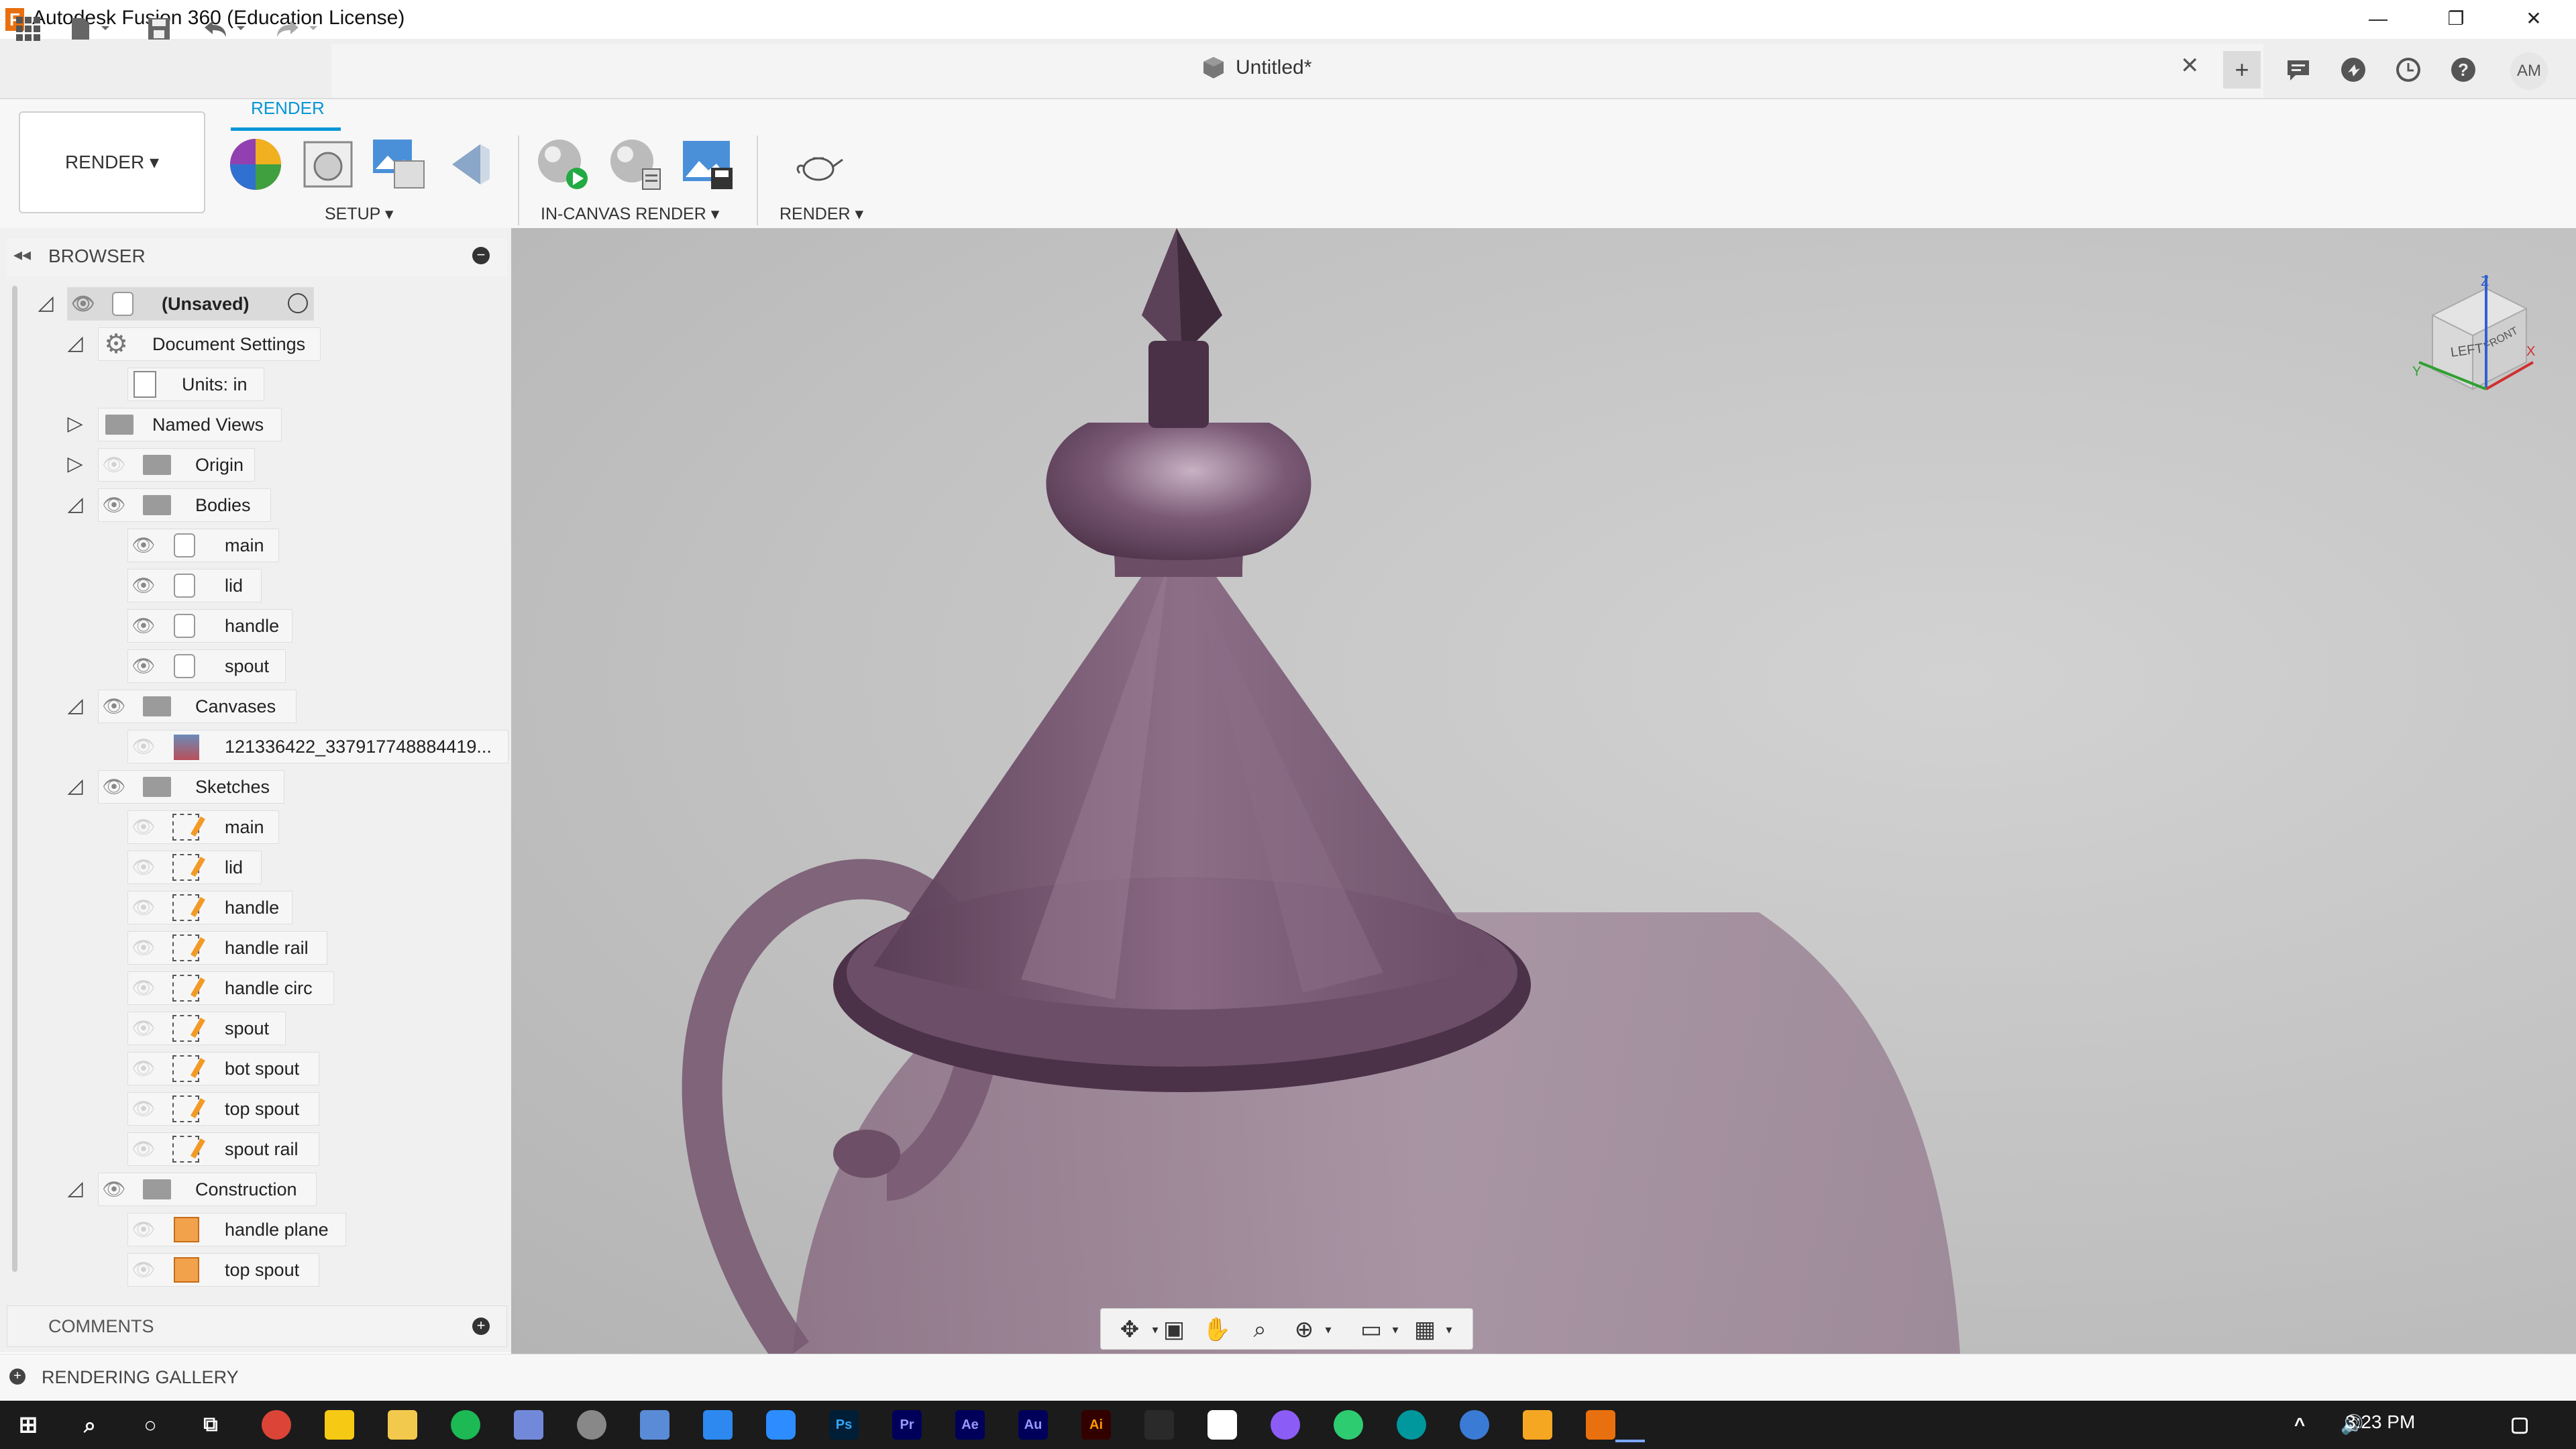 This screenshot has width=2576, height=1449. I want to click on premiere-icon: Pr, so click(907, 1425).